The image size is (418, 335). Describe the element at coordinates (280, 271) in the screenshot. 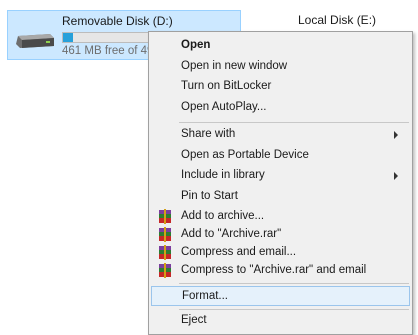

I see `menu-item-compress-rar-and-email: Compress to "Archive.rar" and email` at that location.